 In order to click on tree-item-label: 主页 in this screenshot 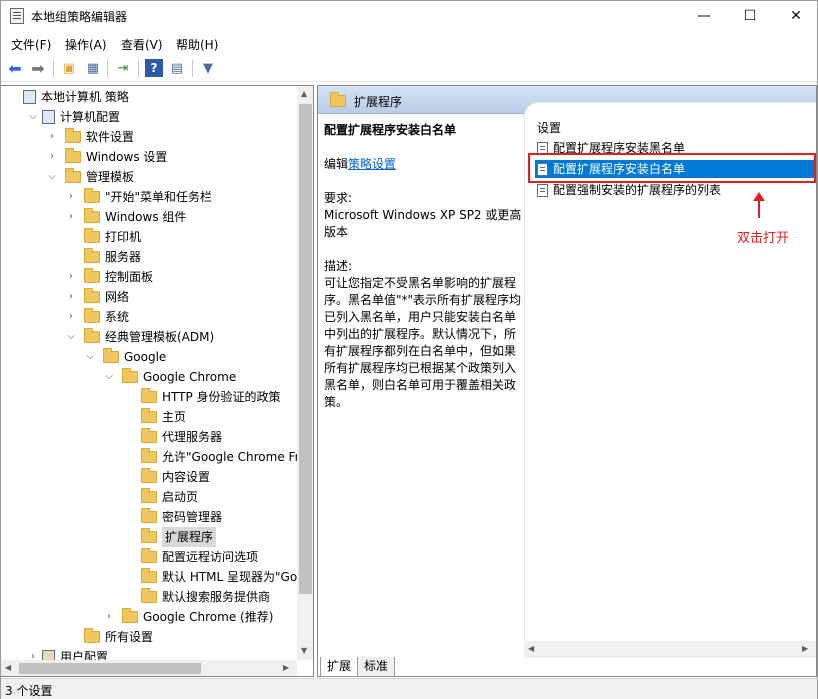, I will do `click(174, 417)`.